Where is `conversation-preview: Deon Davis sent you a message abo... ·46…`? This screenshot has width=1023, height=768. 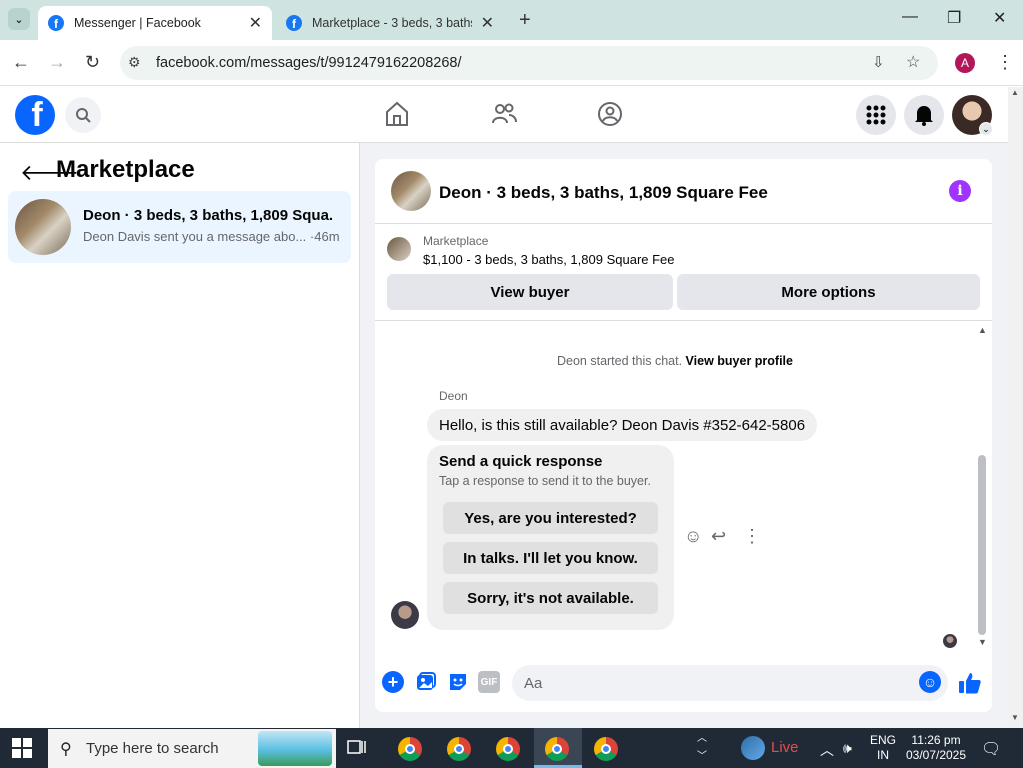
conversation-preview: Deon Davis sent you a message abo... ·46… is located at coordinates (211, 236).